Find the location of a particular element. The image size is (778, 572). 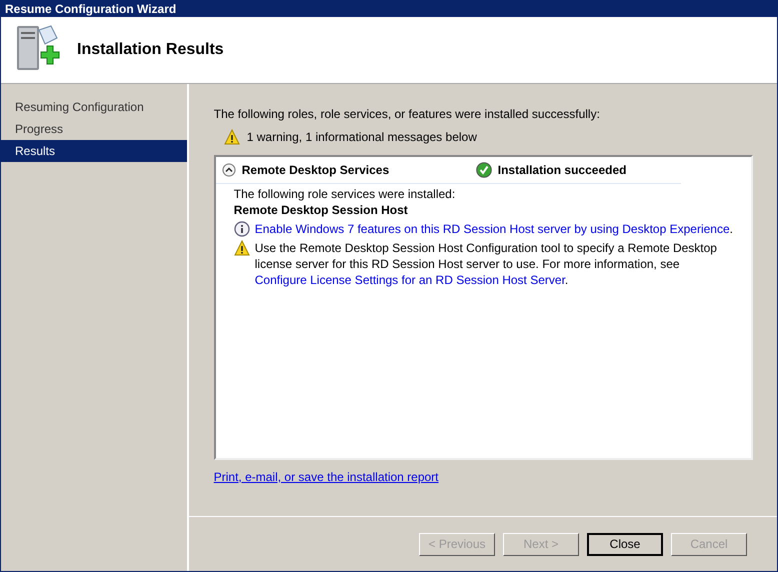

role-name: Remote Desktop Services is located at coordinates (316, 170).